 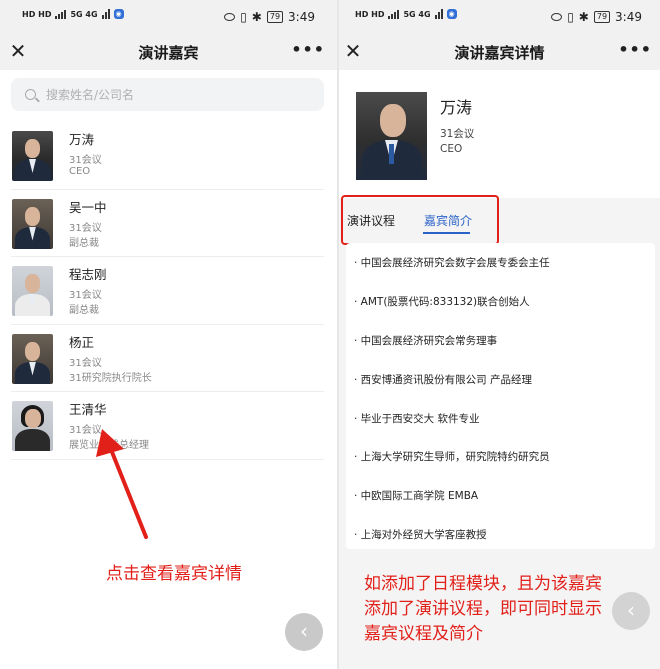 I want to click on annotation-arrow-icon, so click(x=122, y=484).